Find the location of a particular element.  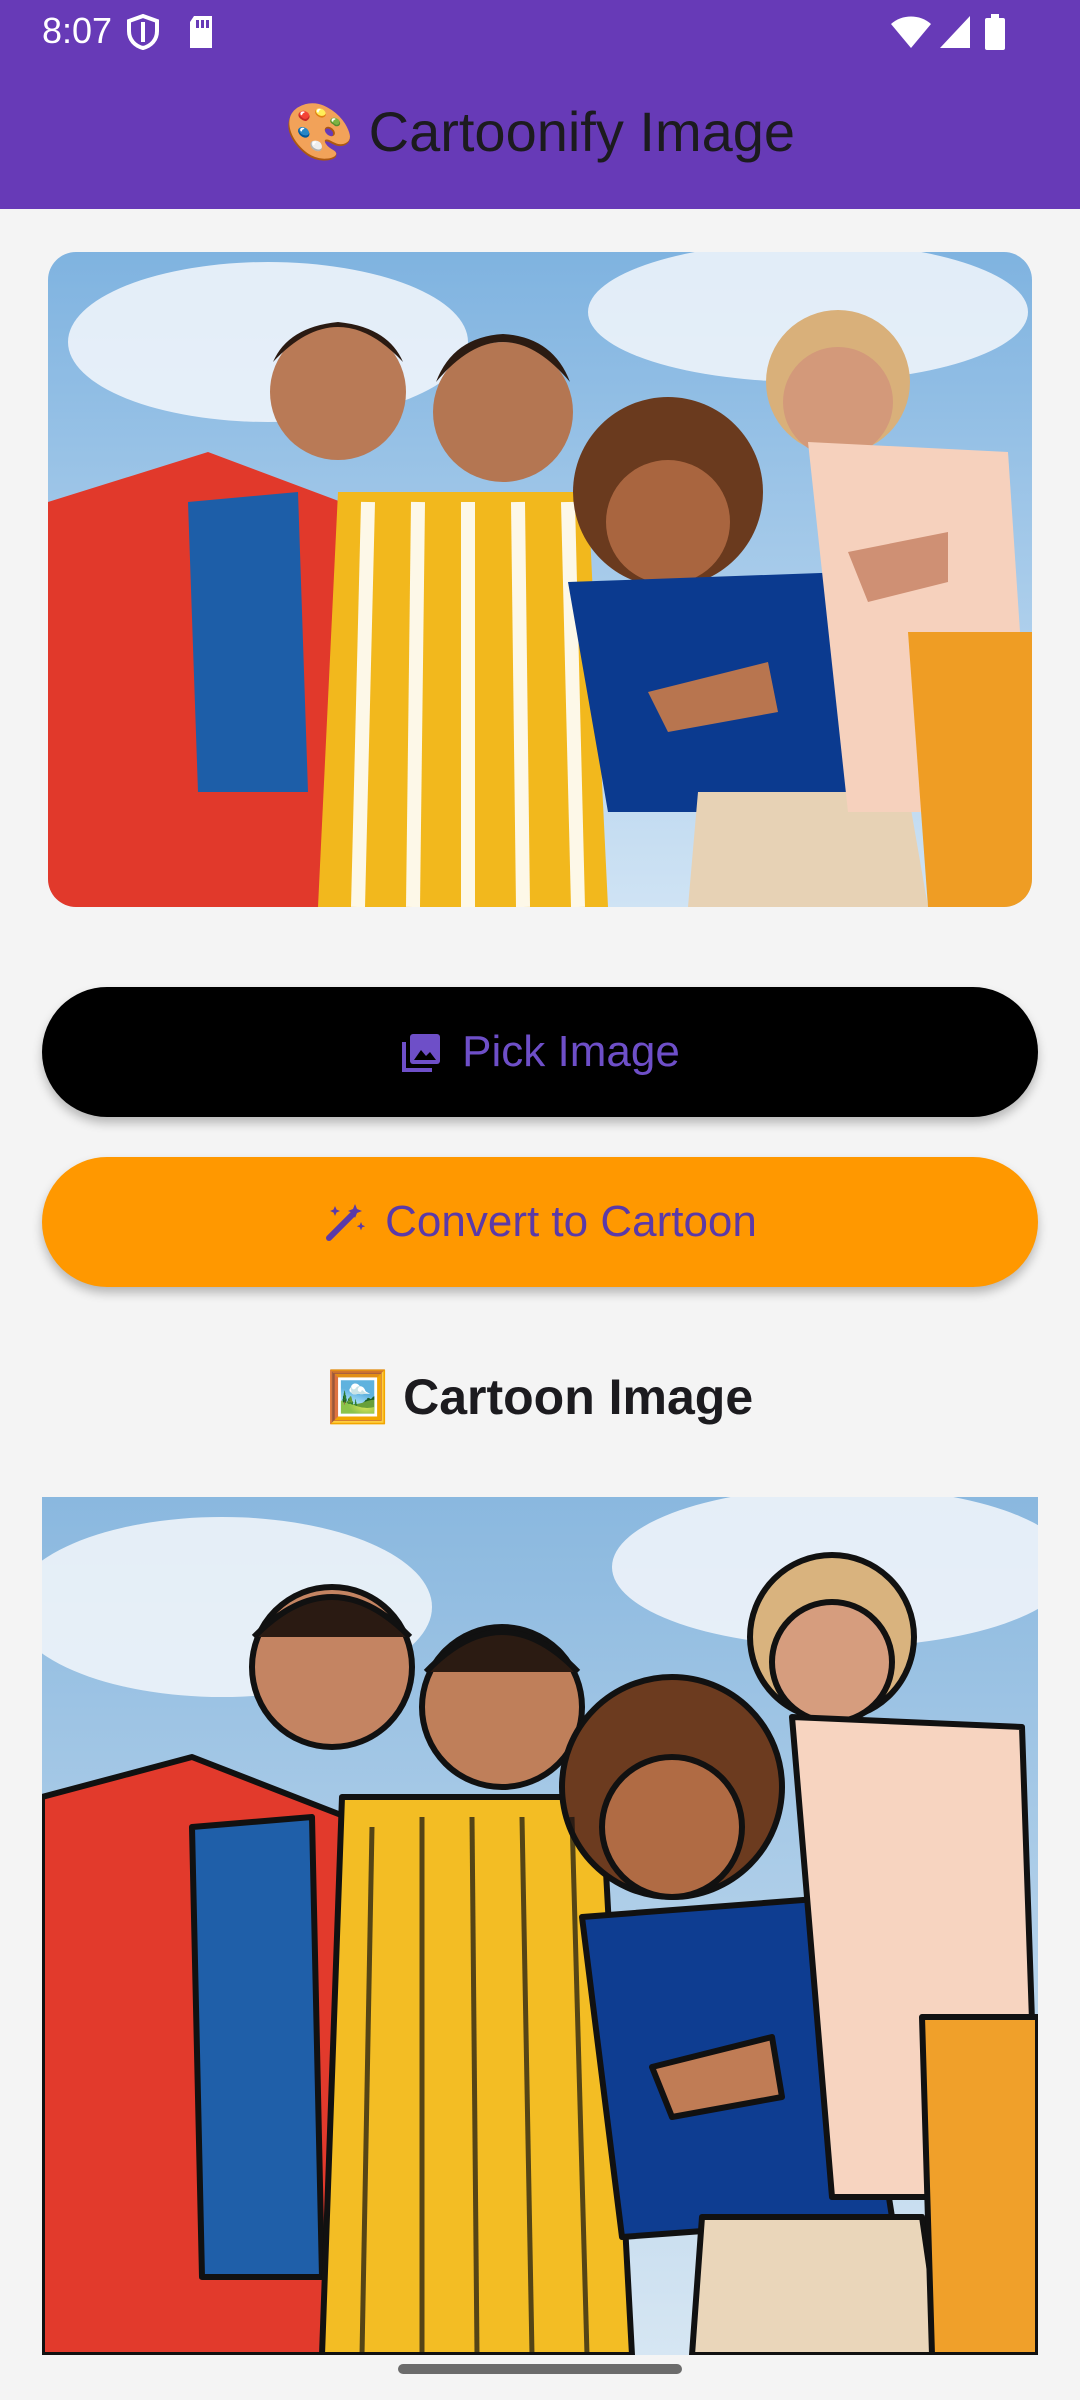

status-bar: 8:07 is located at coordinates (540, 32).